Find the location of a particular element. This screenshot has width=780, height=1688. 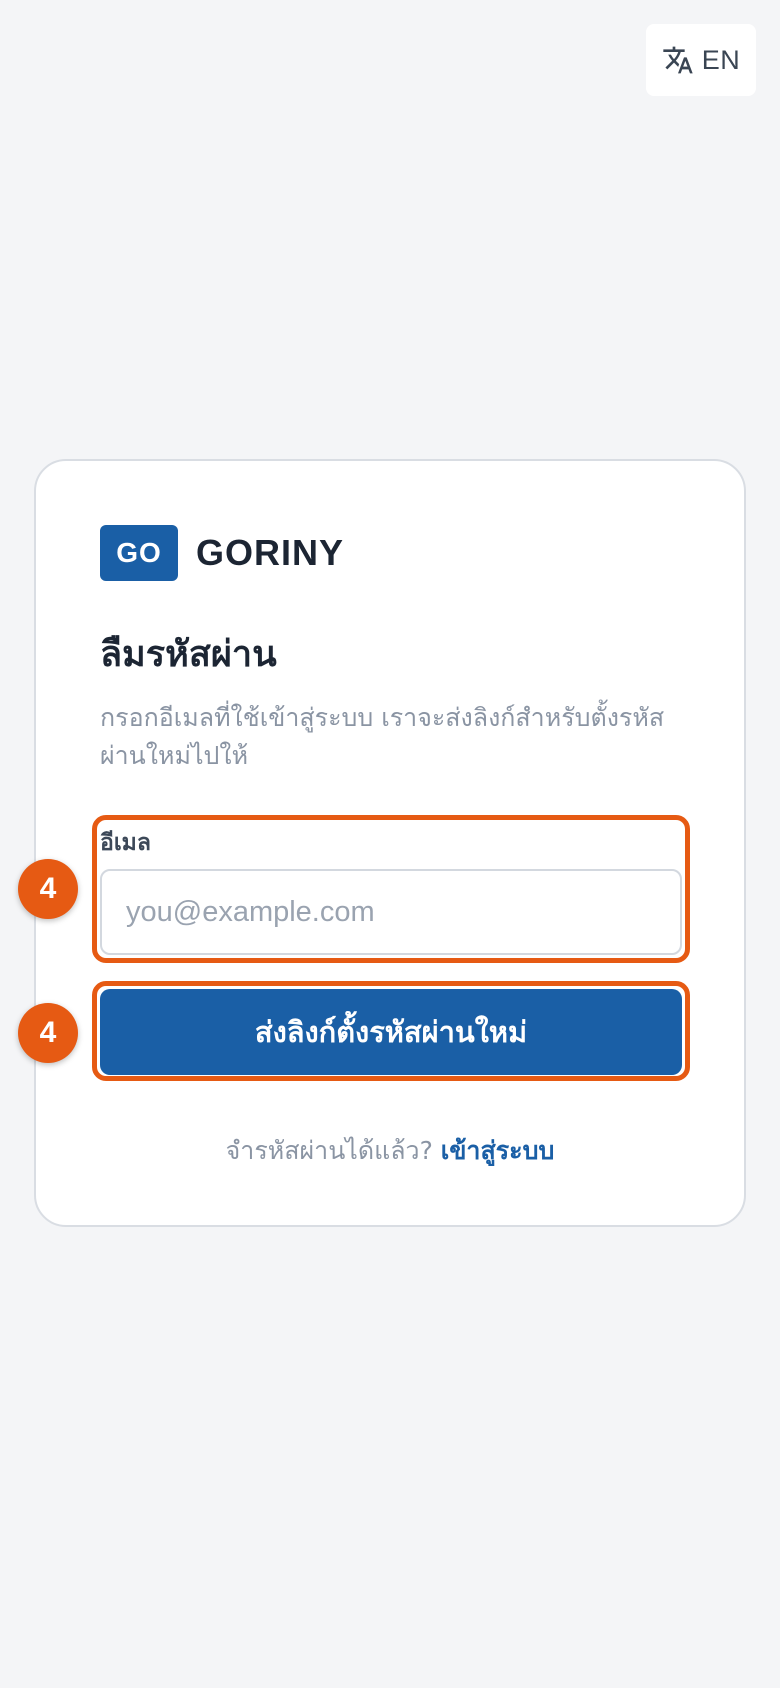

email-label: อีเมล is located at coordinates (125, 843).